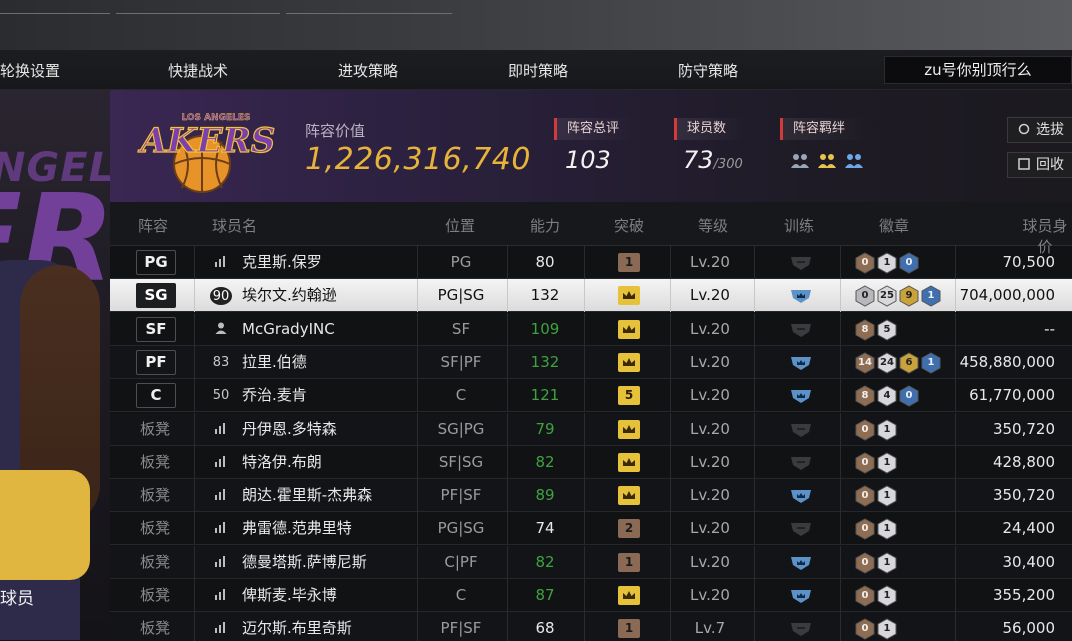 This screenshot has height=641, width=1072. Describe the element at coordinates (289, 429) in the screenshot. I see `player-name: 丹伊恩.多特森` at that location.